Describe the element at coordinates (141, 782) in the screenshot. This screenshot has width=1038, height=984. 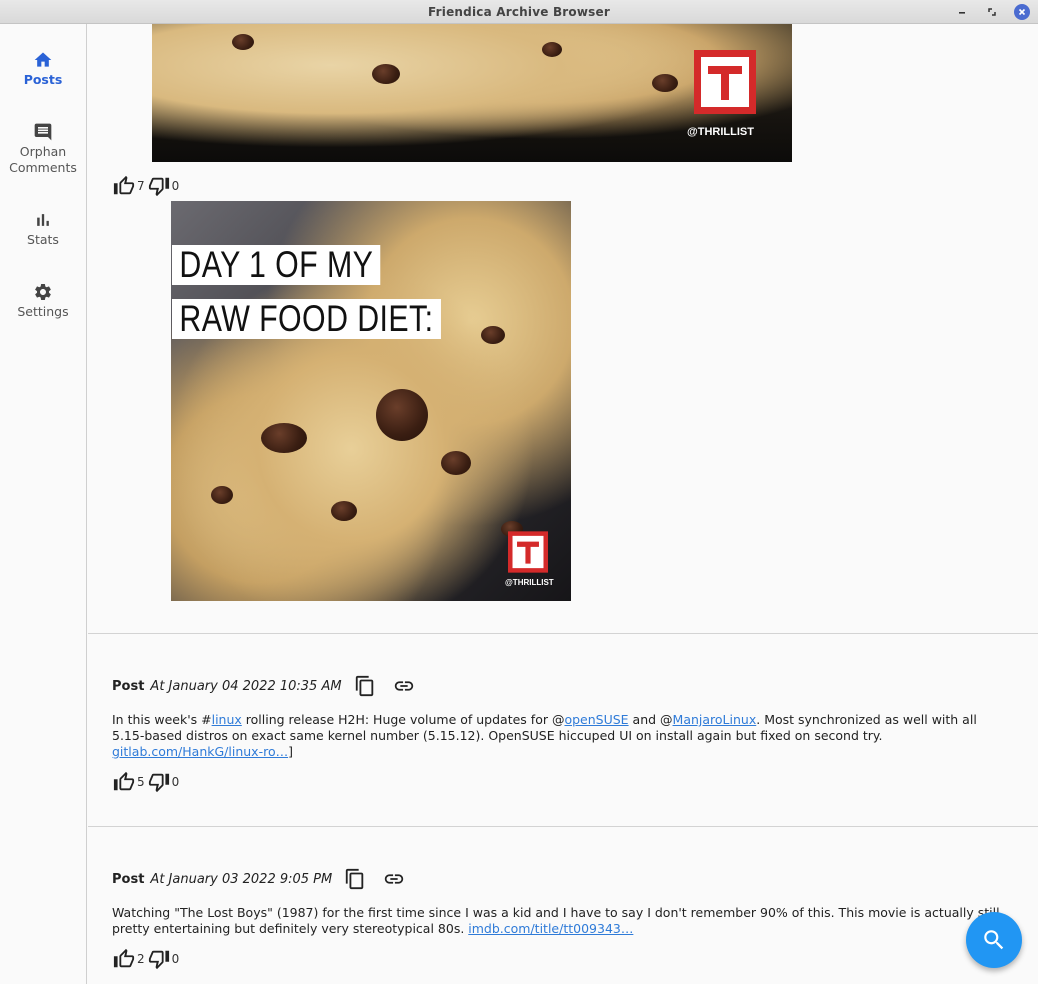
I see `like-count: 5` at that location.